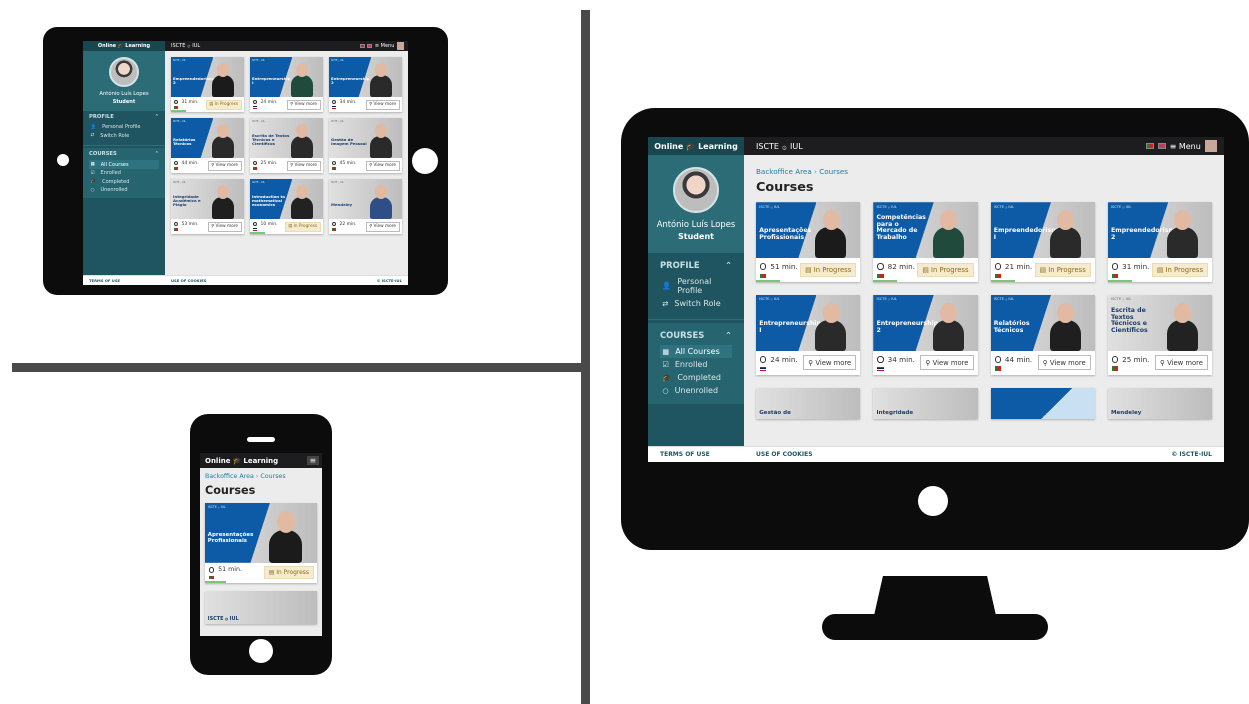 This screenshot has width=1249, height=704. I want to click on monitor-power-button, so click(933, 501).